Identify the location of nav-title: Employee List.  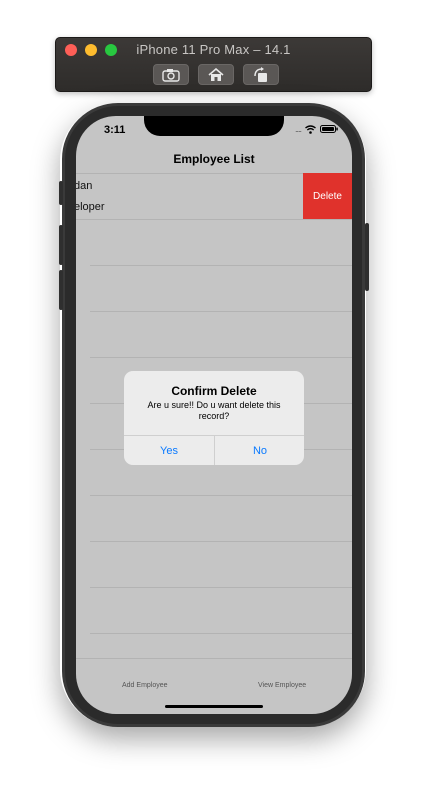
(214, 159).